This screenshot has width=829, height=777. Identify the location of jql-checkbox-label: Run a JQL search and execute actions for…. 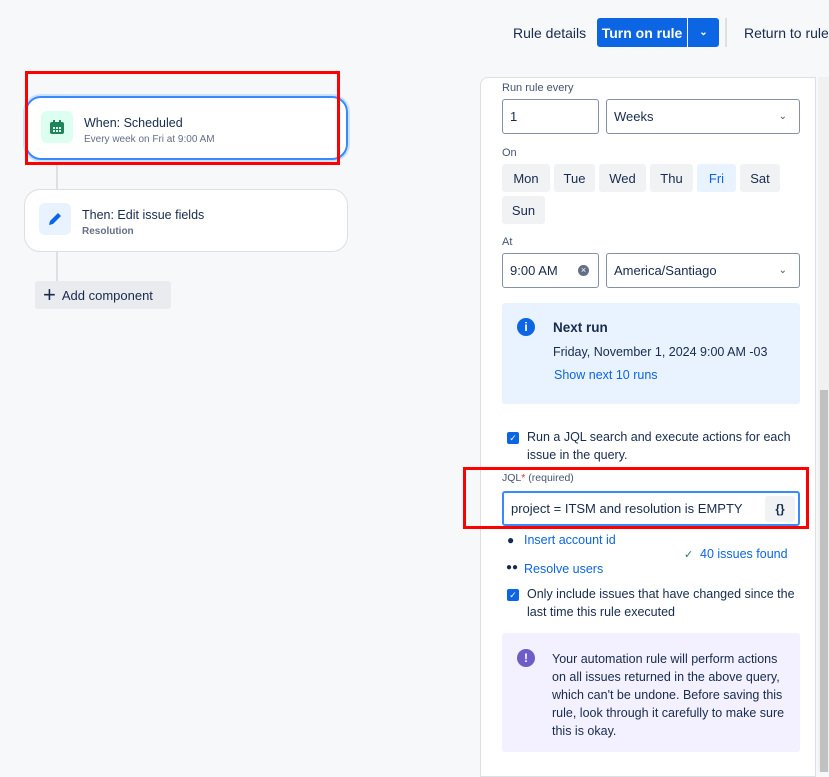
(659, 446).